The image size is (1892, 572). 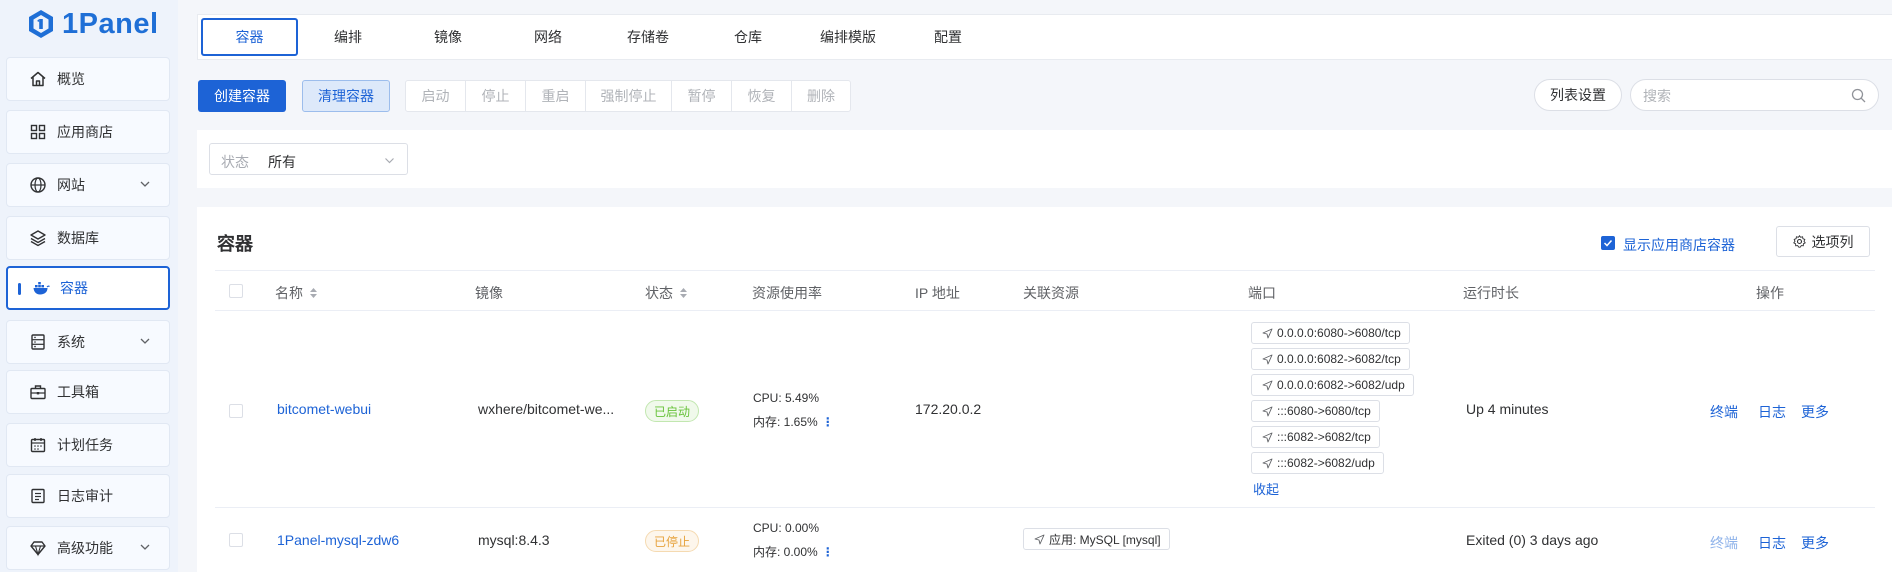 I want to click on col-uptime: 运行时长, so click(x=1491, y=293).